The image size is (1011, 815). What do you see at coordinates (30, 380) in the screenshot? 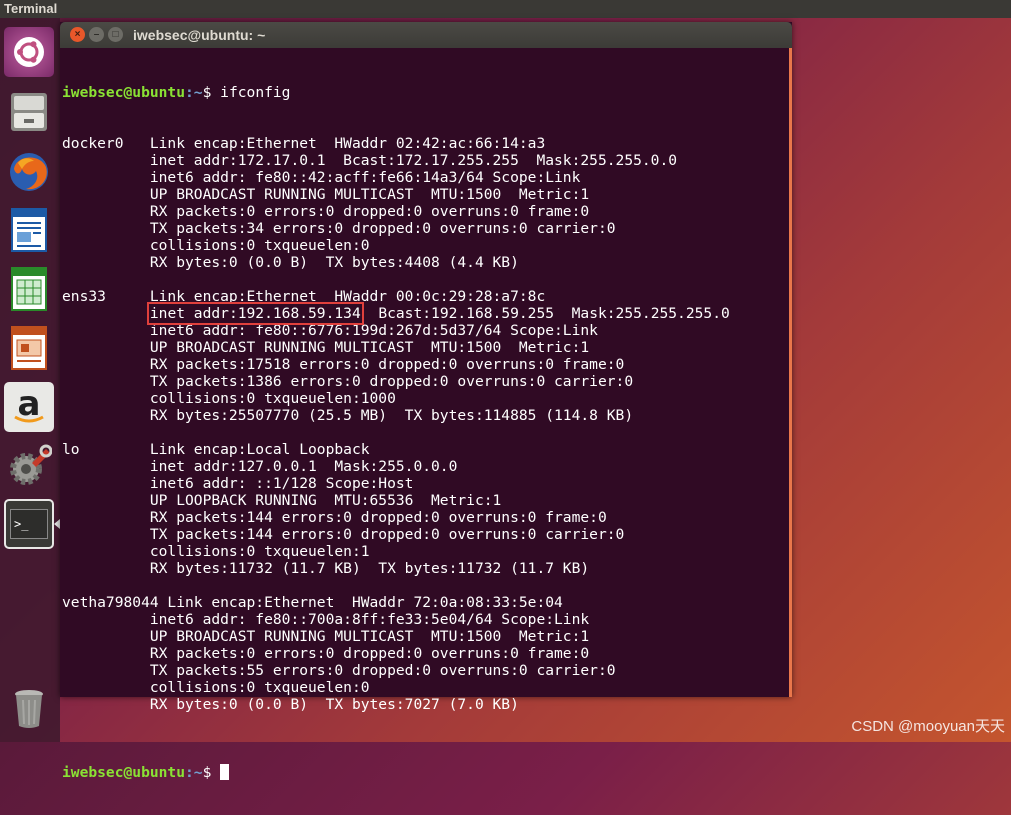
I see `launcher: a >_` at bounding box center [30, 380].